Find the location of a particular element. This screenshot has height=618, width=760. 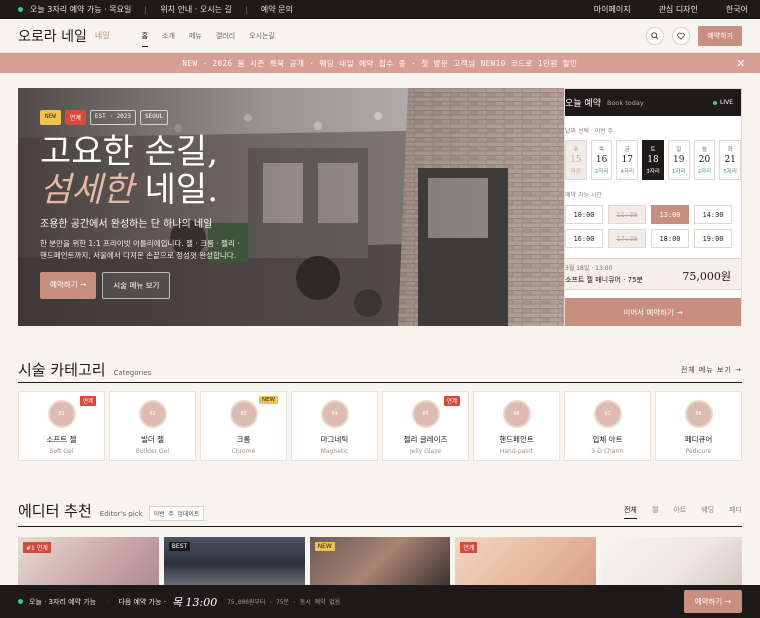

time-slot: 14:30 is located at coordinates (713, 214).